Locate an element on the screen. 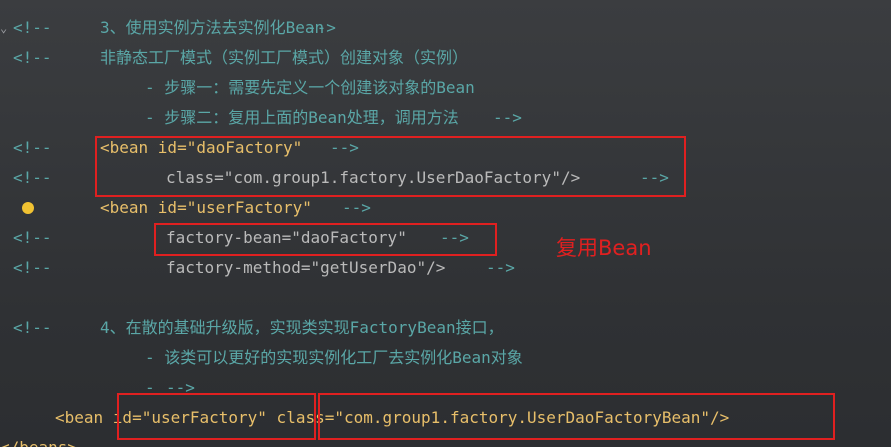 Image resolution: width=891 pixels, height=447 pixels. comment-text: 3、使用实例方法去实例化Bean is located at coordinates (212, 27).